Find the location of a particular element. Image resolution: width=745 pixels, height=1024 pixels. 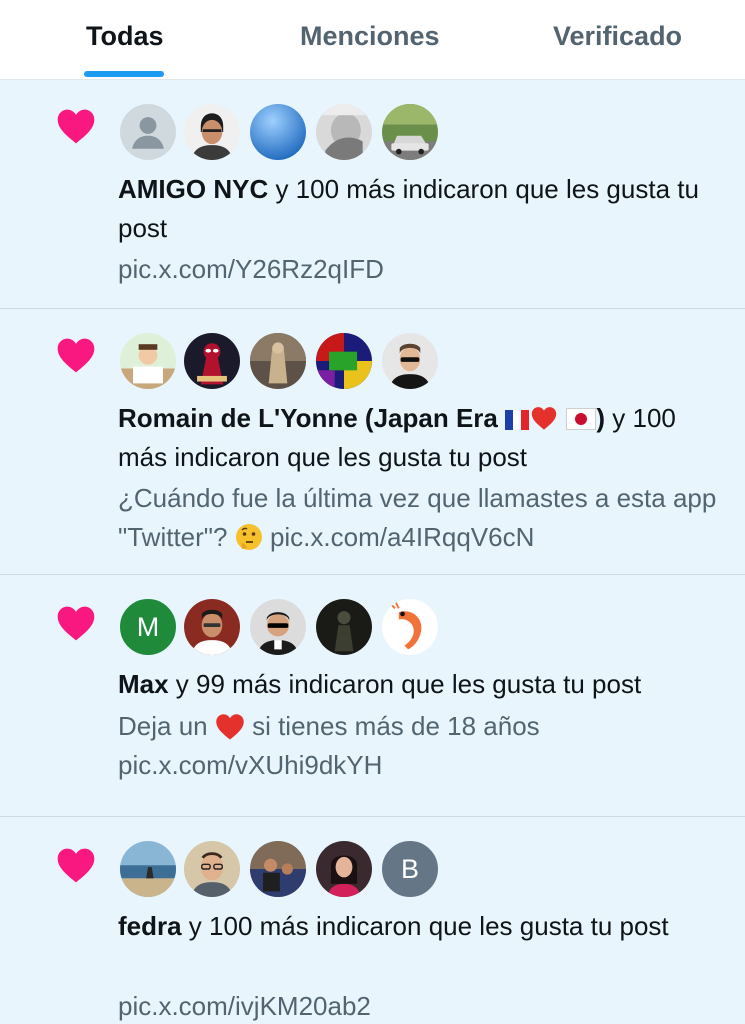

user-name: AMIGO NYC is located at coordinates (193, 189).